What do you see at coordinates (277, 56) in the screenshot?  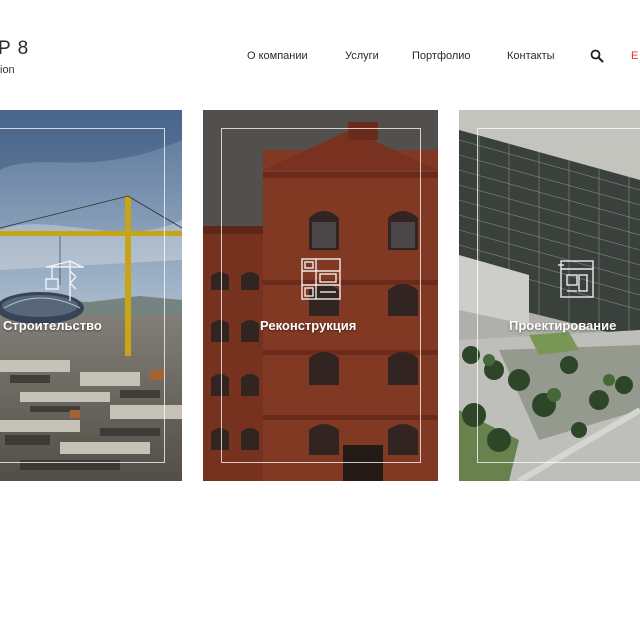 I see `nav-item-about: О компании` at bounding box center [277, 56].